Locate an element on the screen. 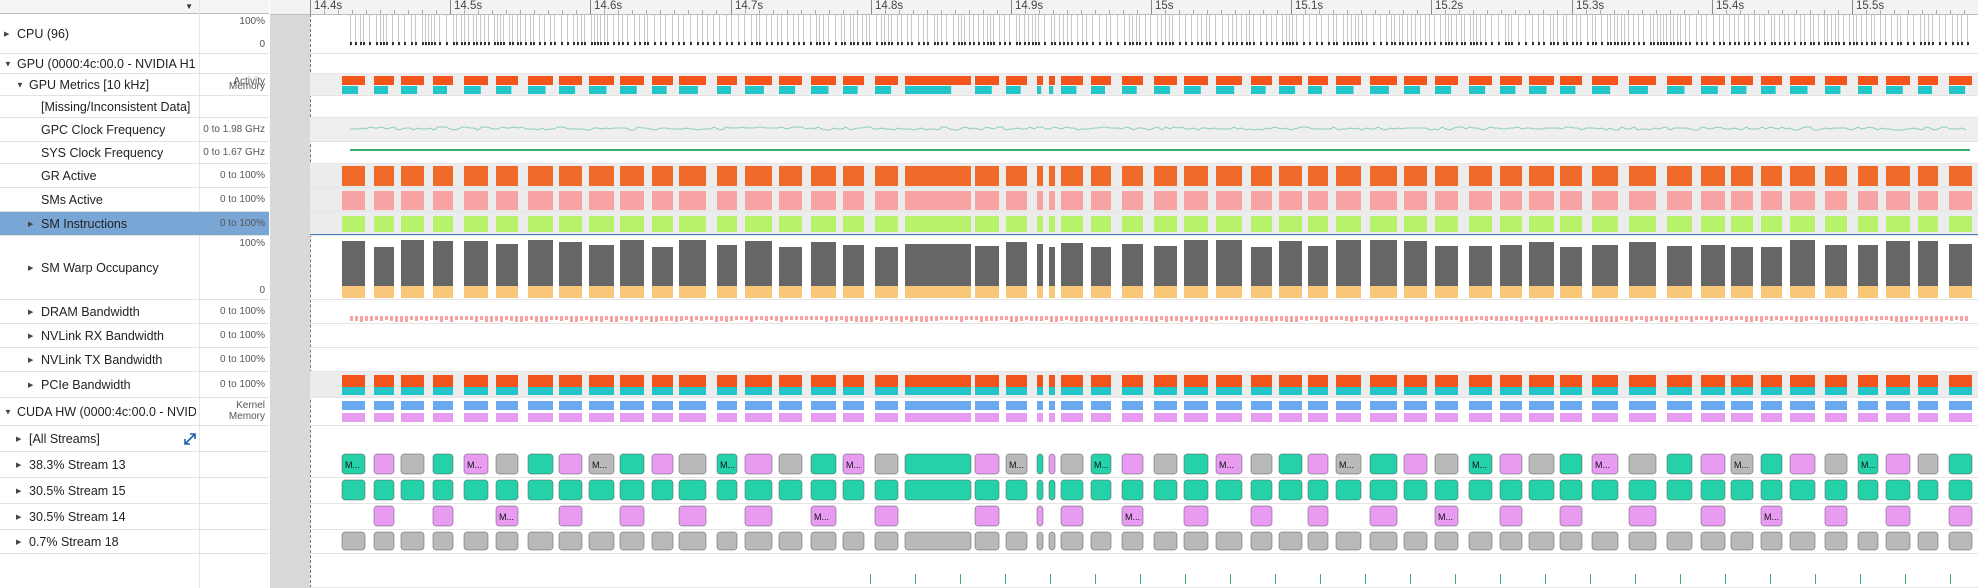 Image resolution: width=1978 pixels, height=588 pixels. expand-arrows-icon is located at coordinates (190, 438).